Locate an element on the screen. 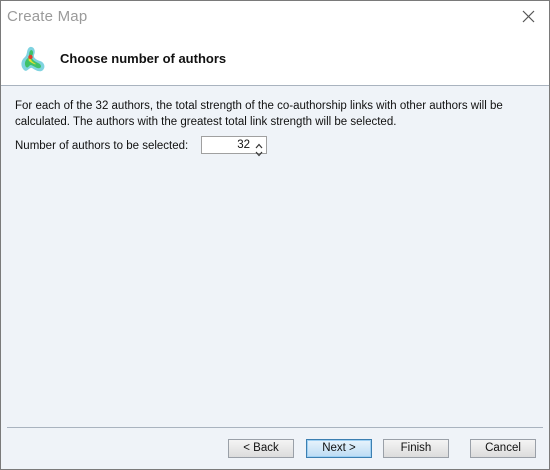 The height and width of the screenshot is (470, 550). finish-button: Finish is located at coordinates (416, 448).